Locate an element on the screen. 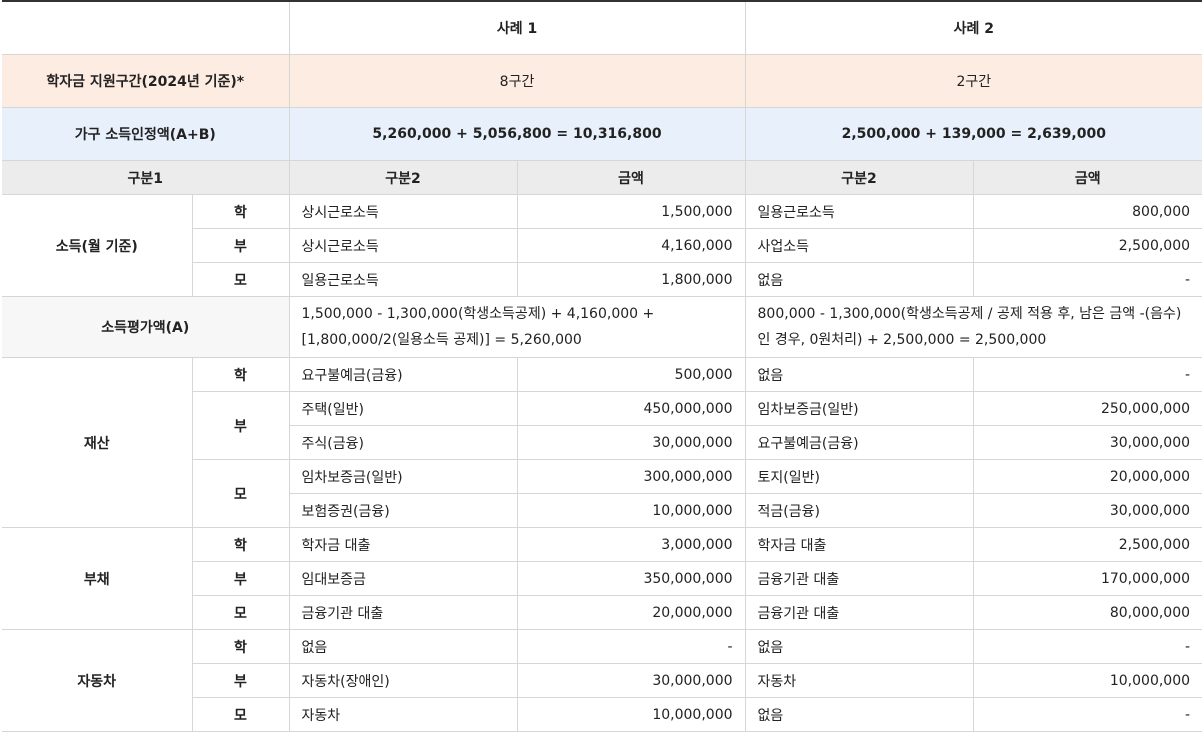 This screenshot has width=1202, height=736. case1-type: 자동차 is located at coordinates (403, 714).